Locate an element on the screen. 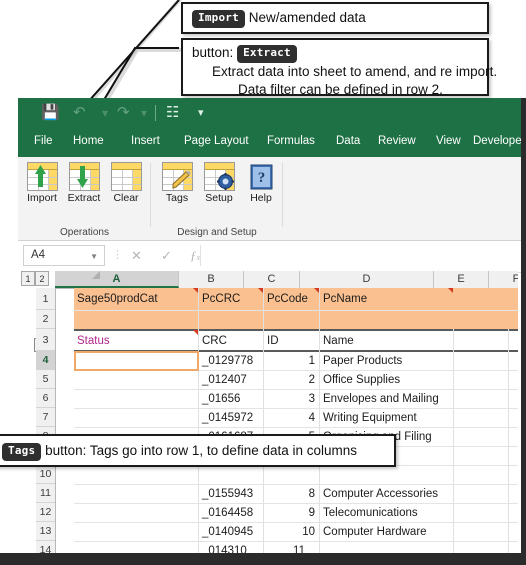  cell-b12: _0164458 is located at coordinates (231, 513).